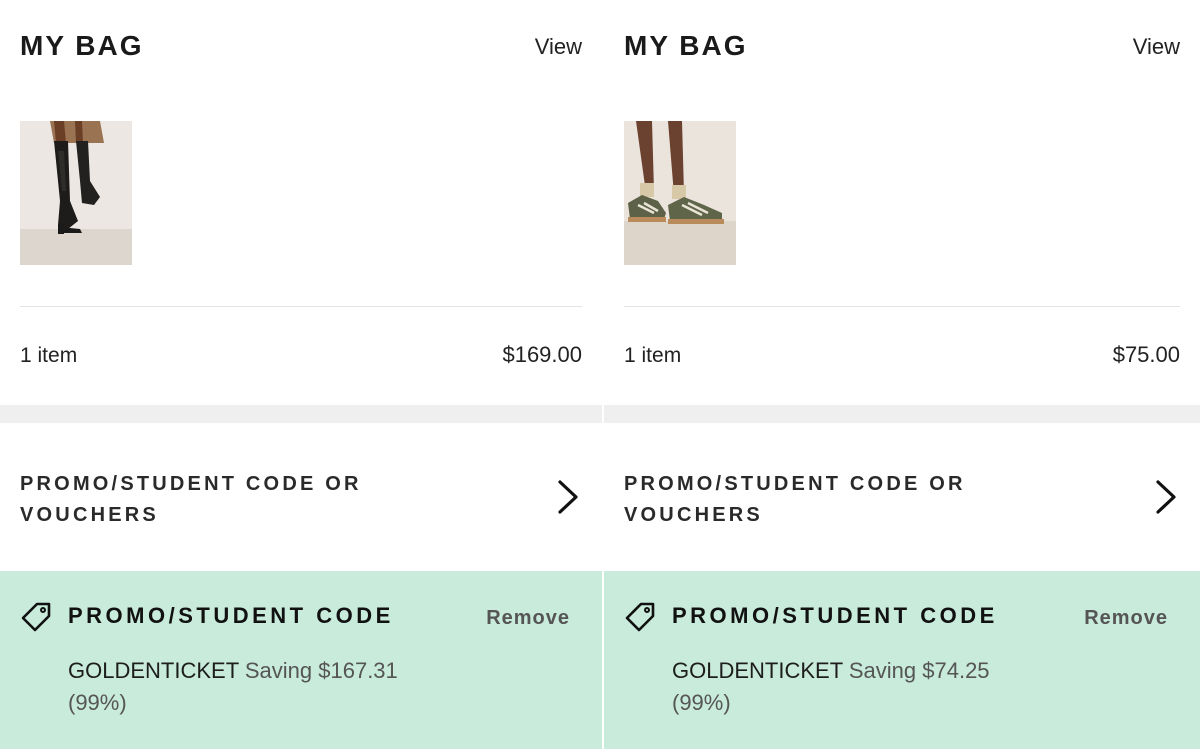 This screenshot has height=749, width=1200. Describe the element at coordinates (872, 687) in the screenshot. I see `applied-code-details: GOLDENTICKET Saving $74.25 (99%)` at that location.